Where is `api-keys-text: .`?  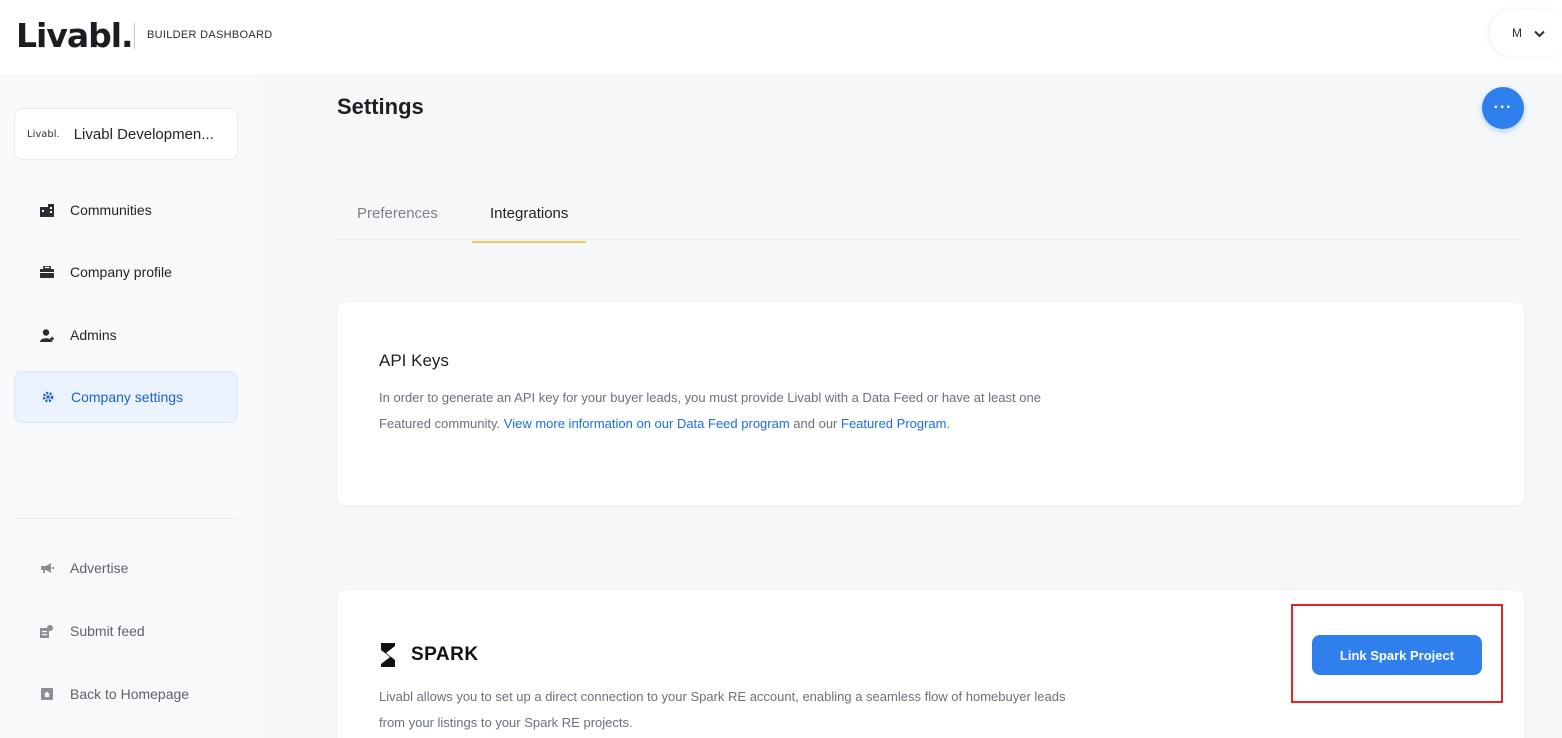 api-keys-text: . is located at coordinates (948, 423).